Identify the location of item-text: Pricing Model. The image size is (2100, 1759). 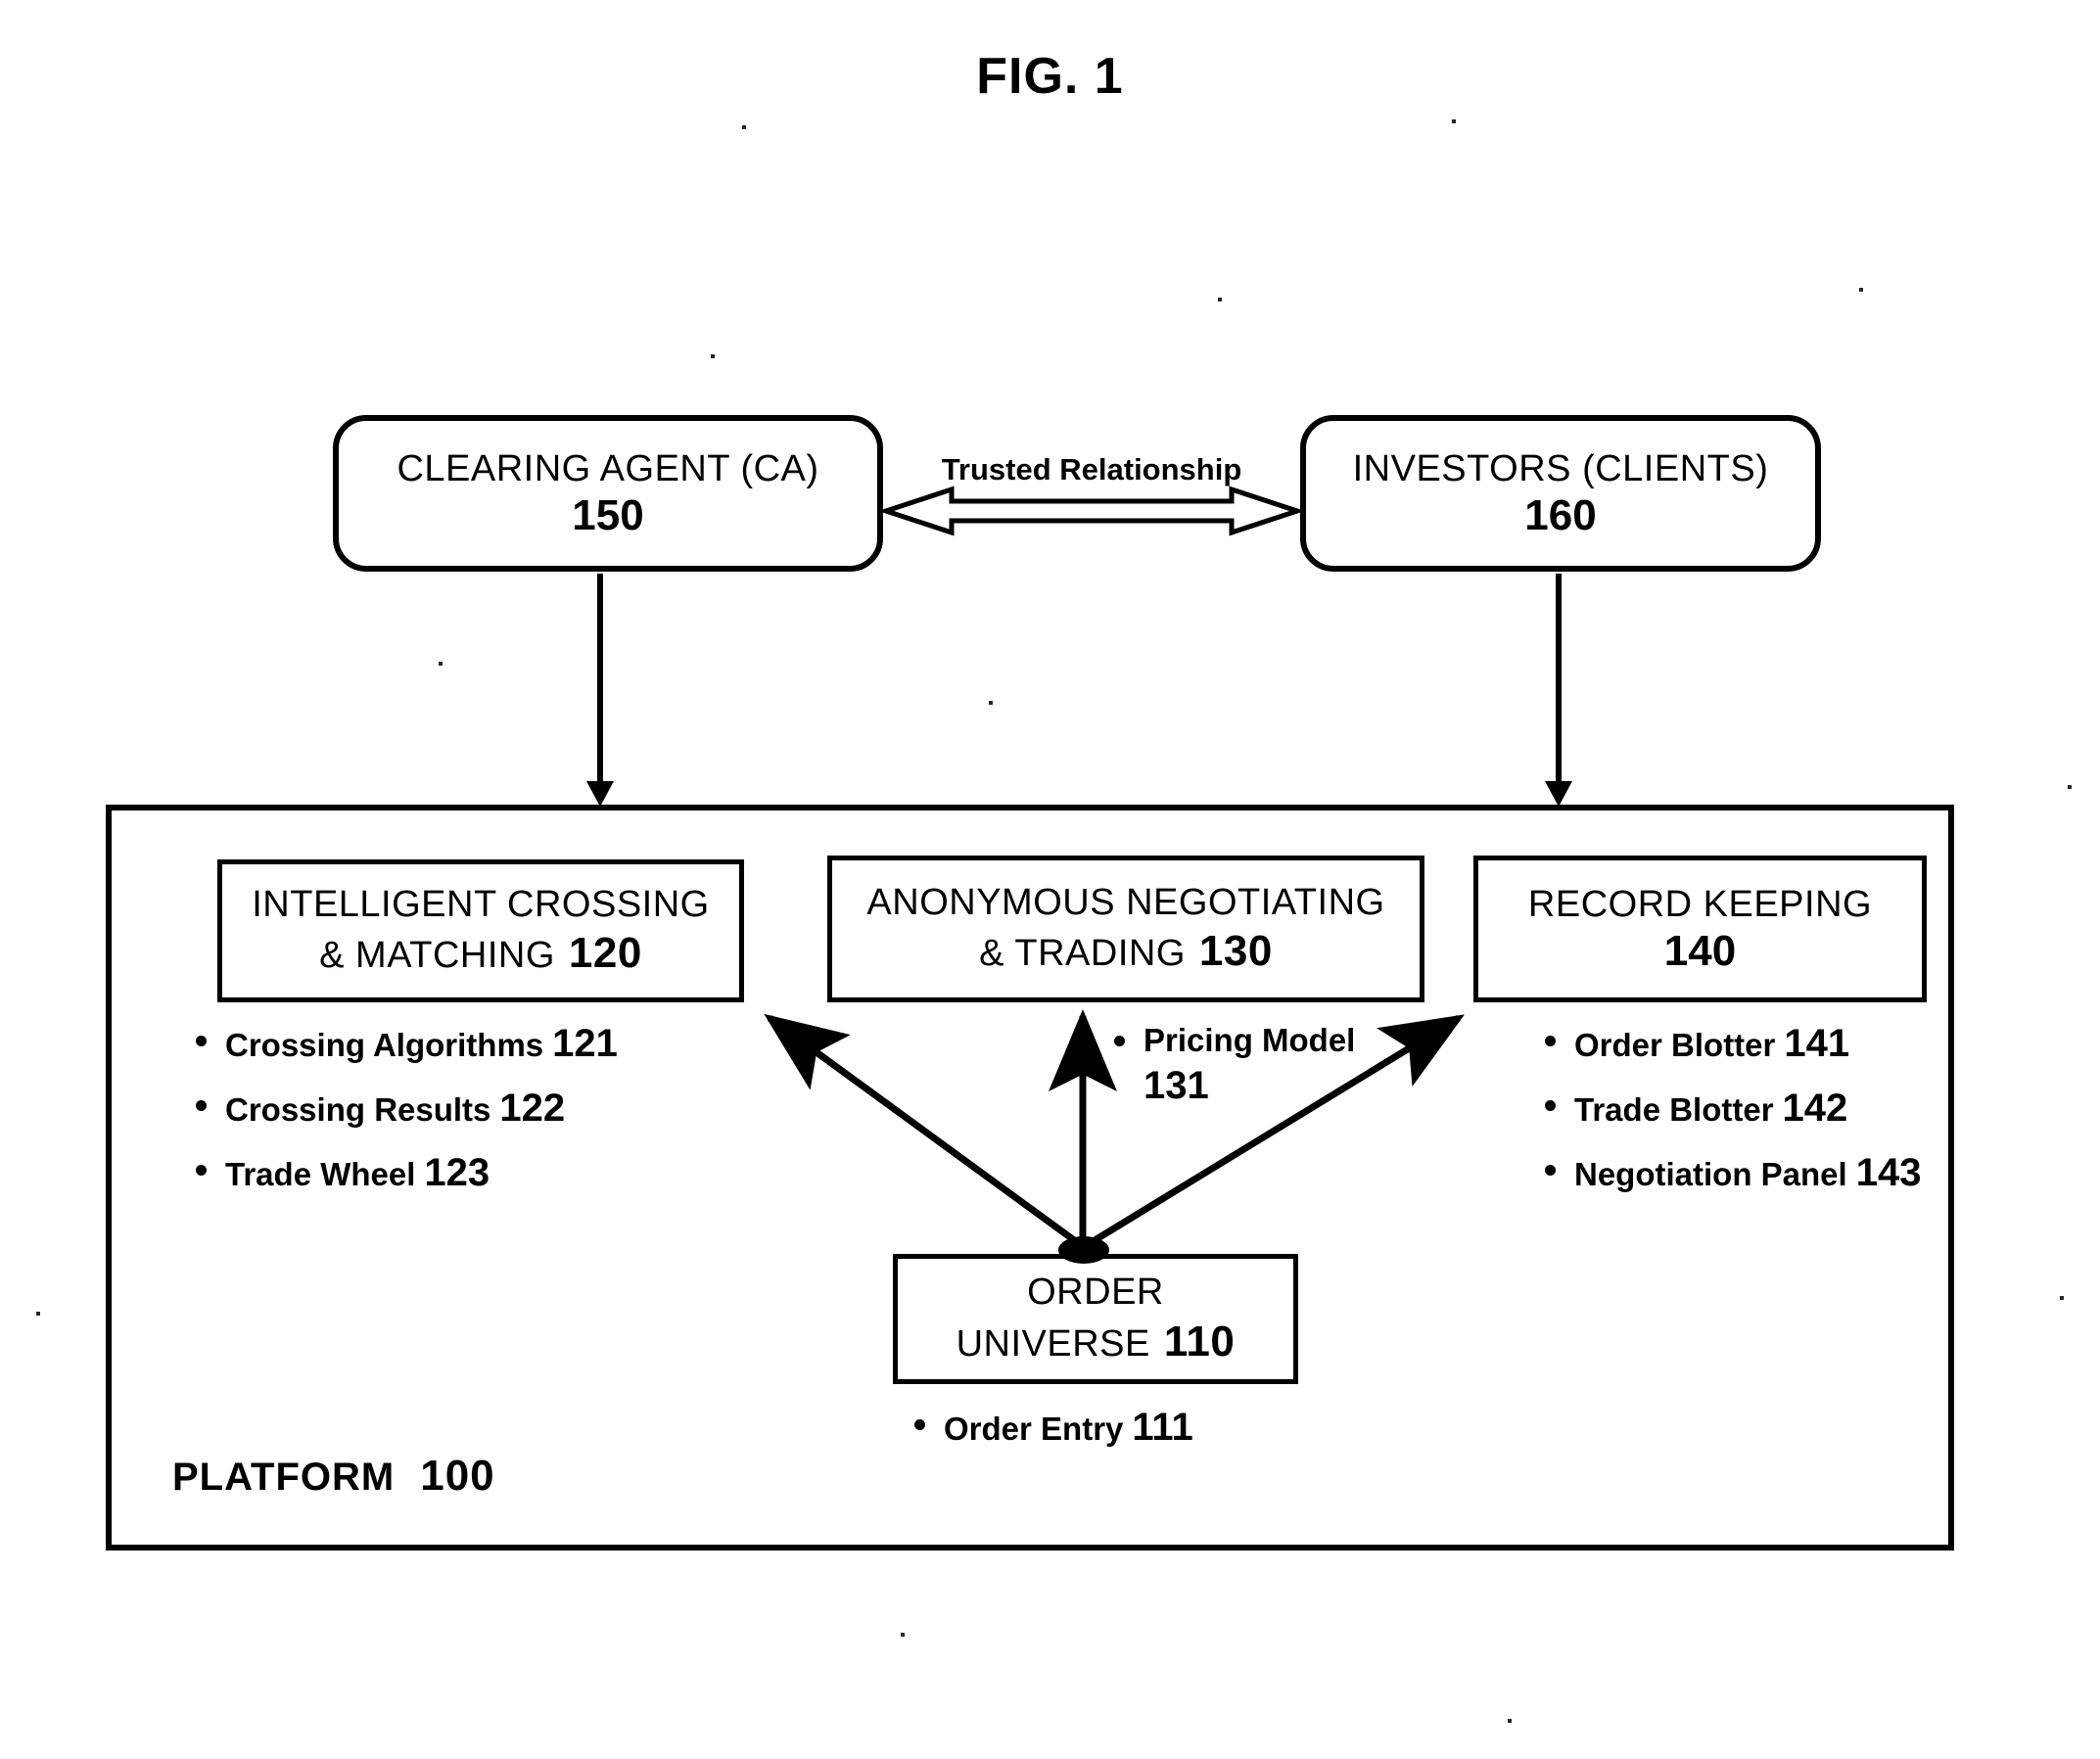
(1249, 1040).